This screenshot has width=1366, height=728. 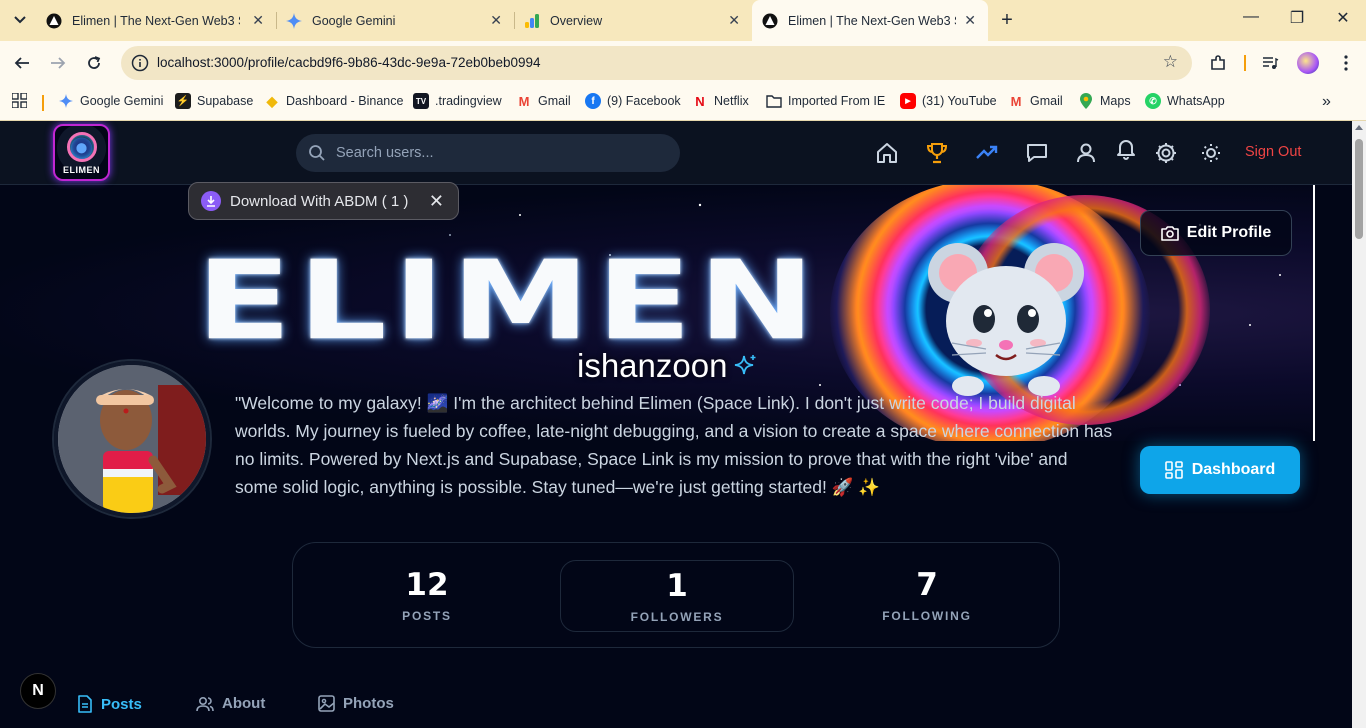 I want to click on profile-icon, so click(x=1086, y=153).